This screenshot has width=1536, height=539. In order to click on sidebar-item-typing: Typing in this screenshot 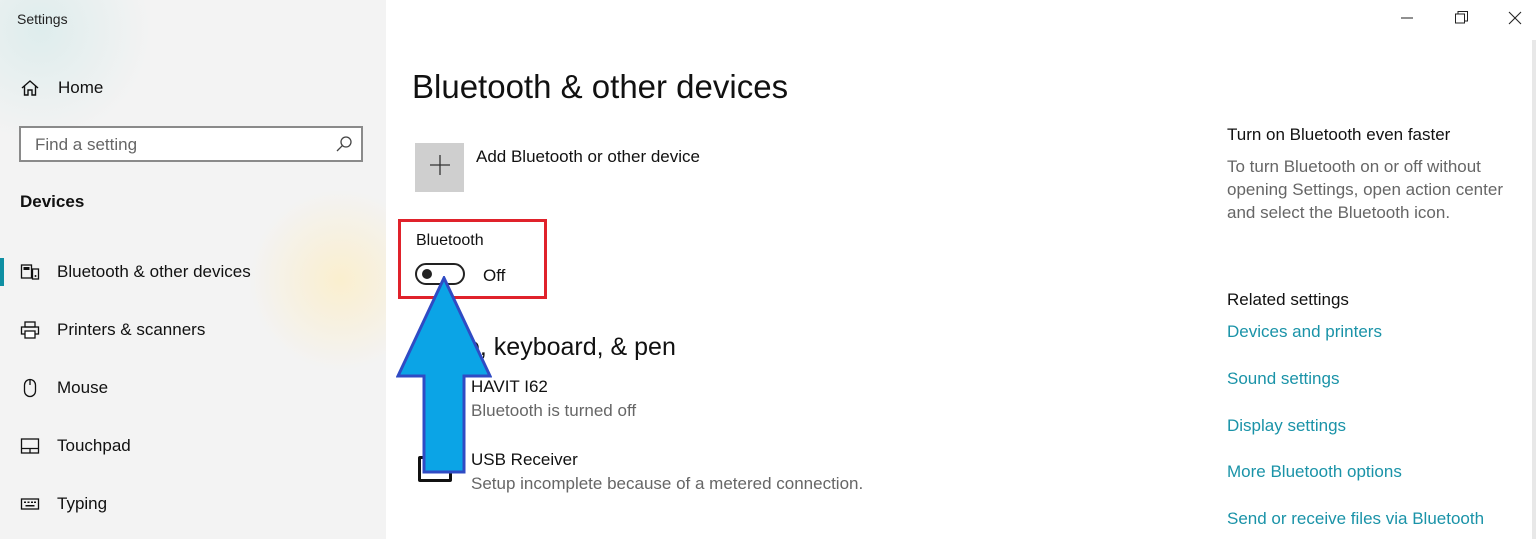, I will do `click(193, 504)`.